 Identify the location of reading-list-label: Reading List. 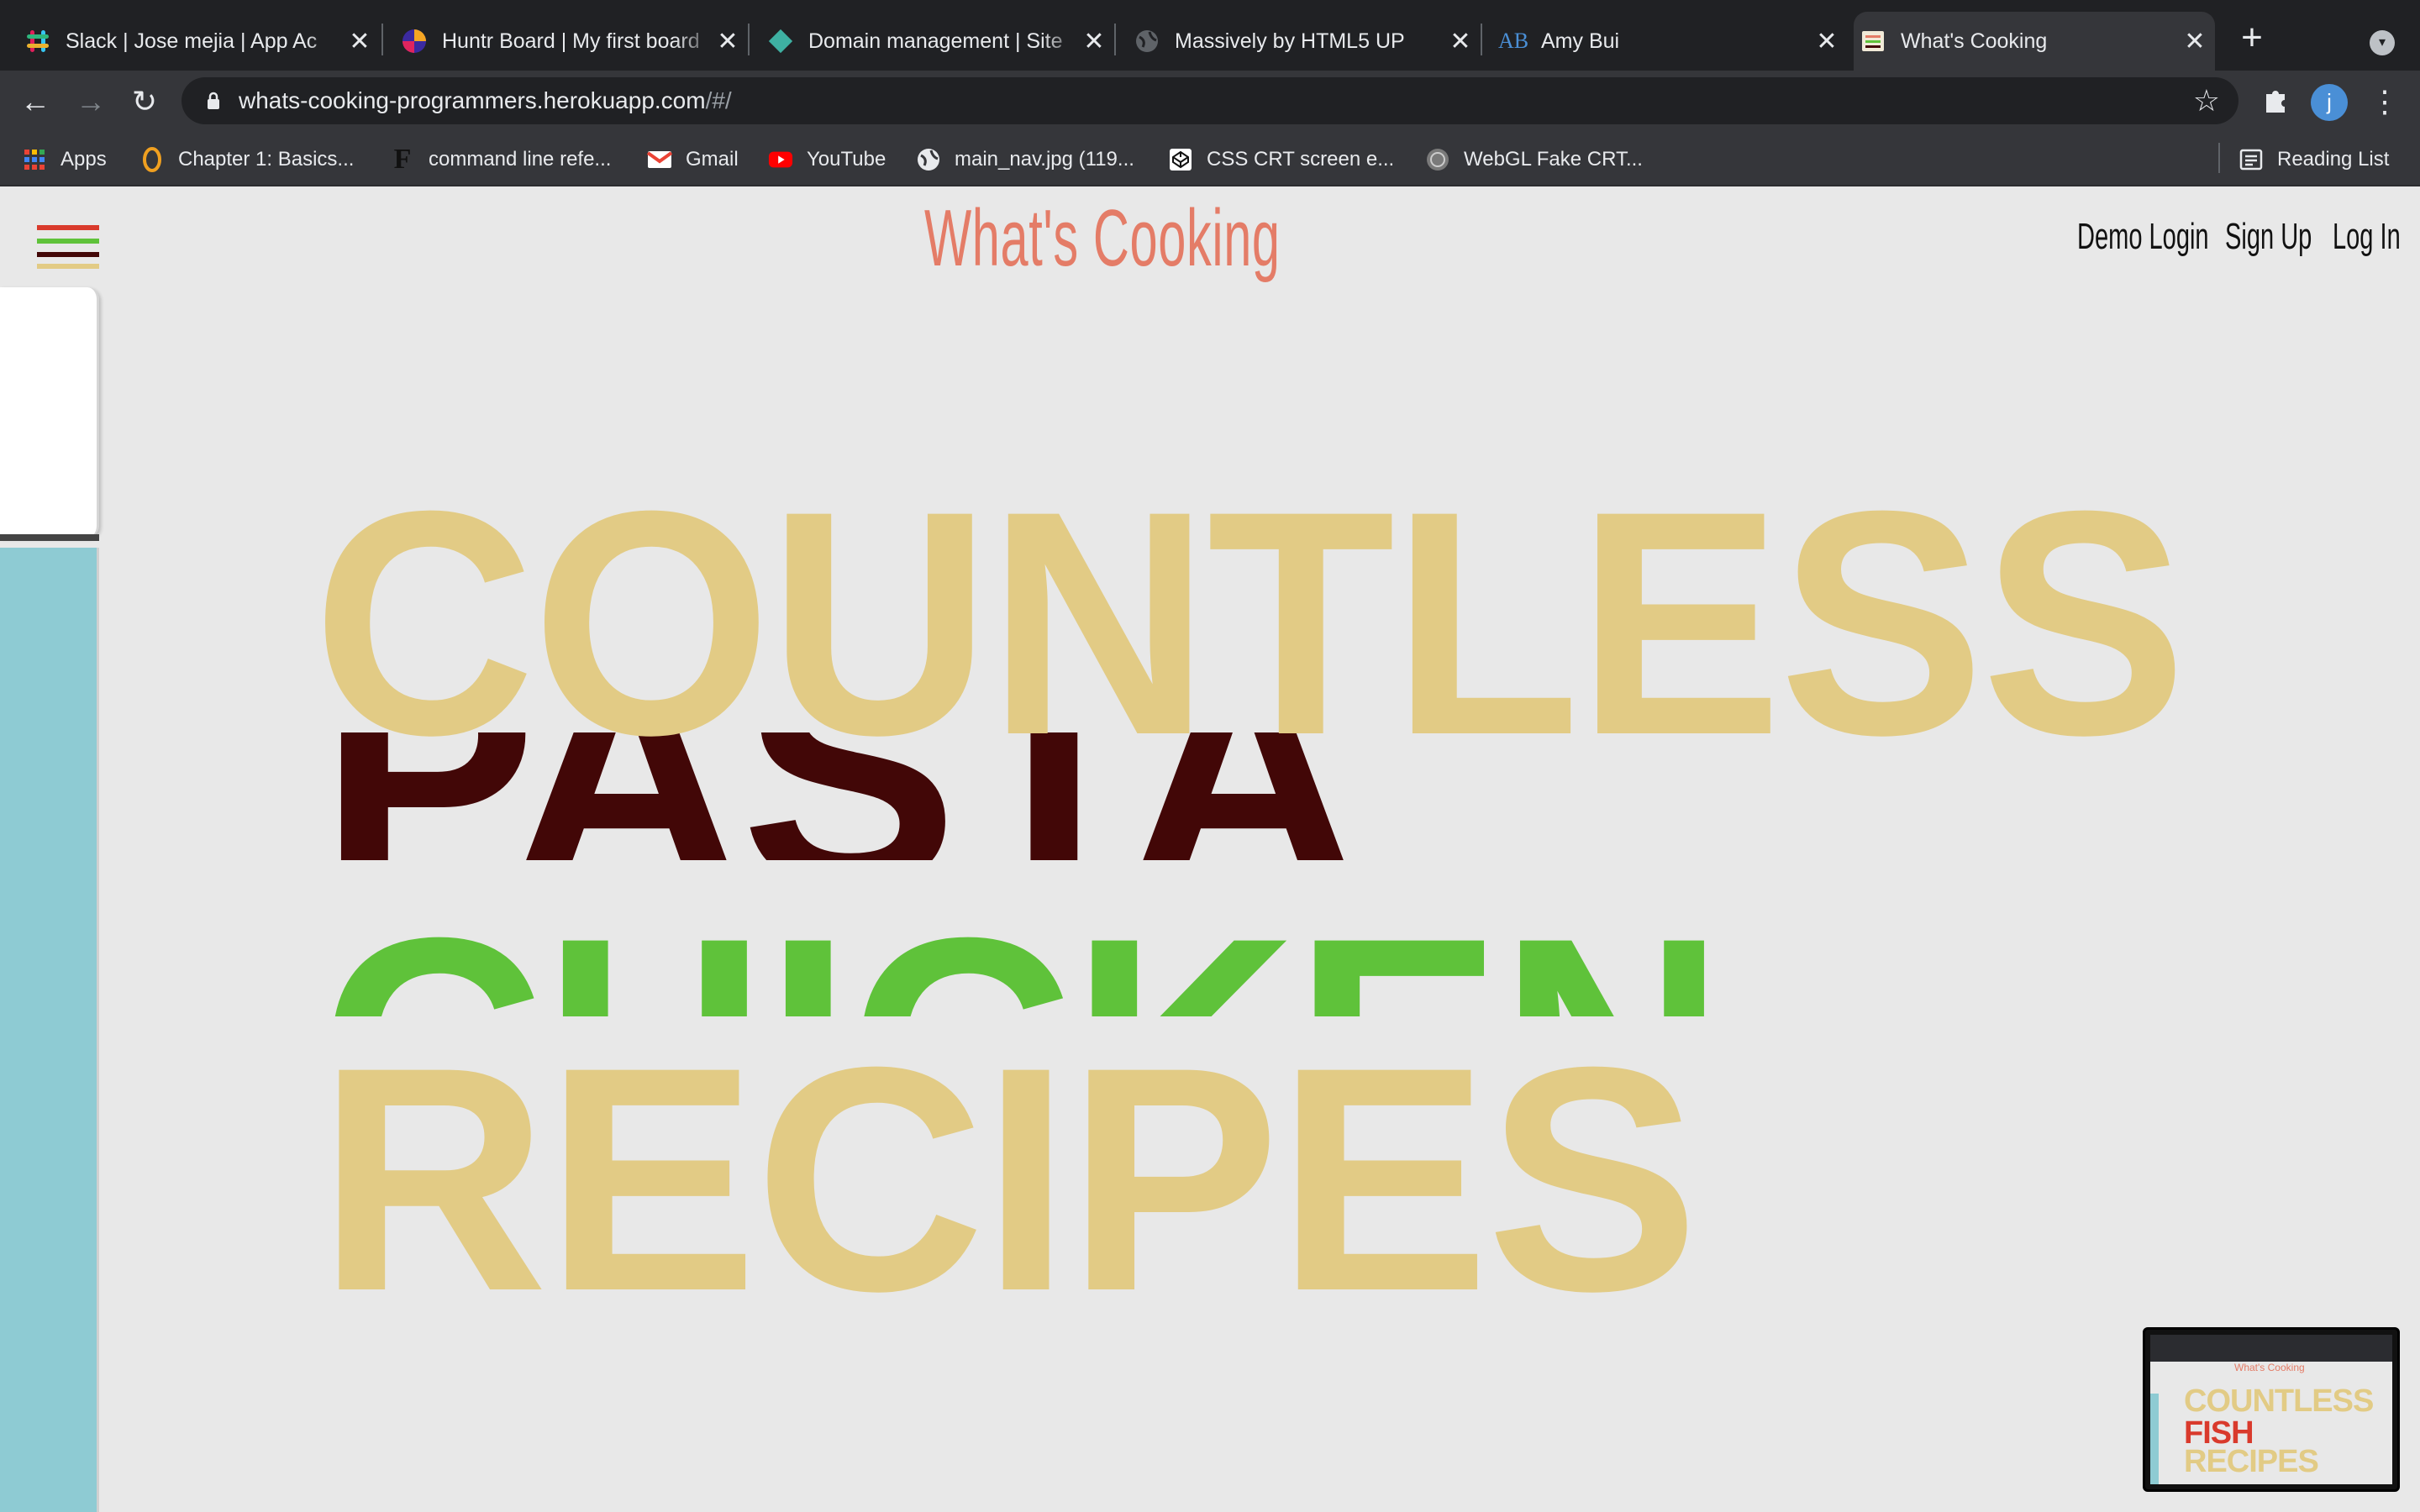
(2333, 159).